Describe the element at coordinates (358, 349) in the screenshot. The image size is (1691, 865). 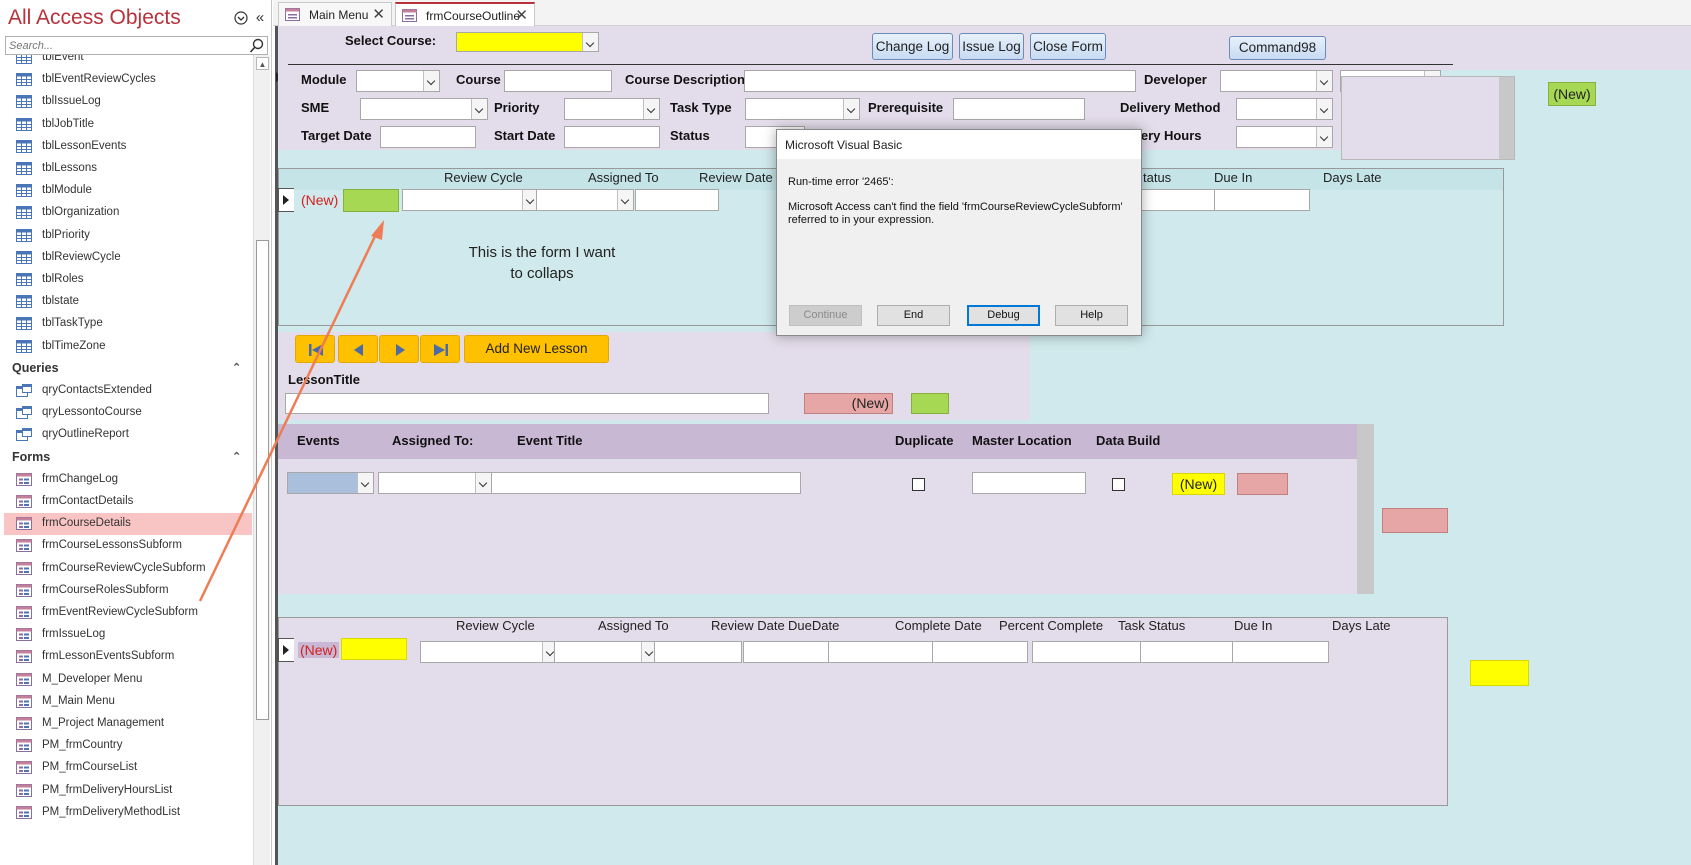
I see `previous-record-button` at that location.